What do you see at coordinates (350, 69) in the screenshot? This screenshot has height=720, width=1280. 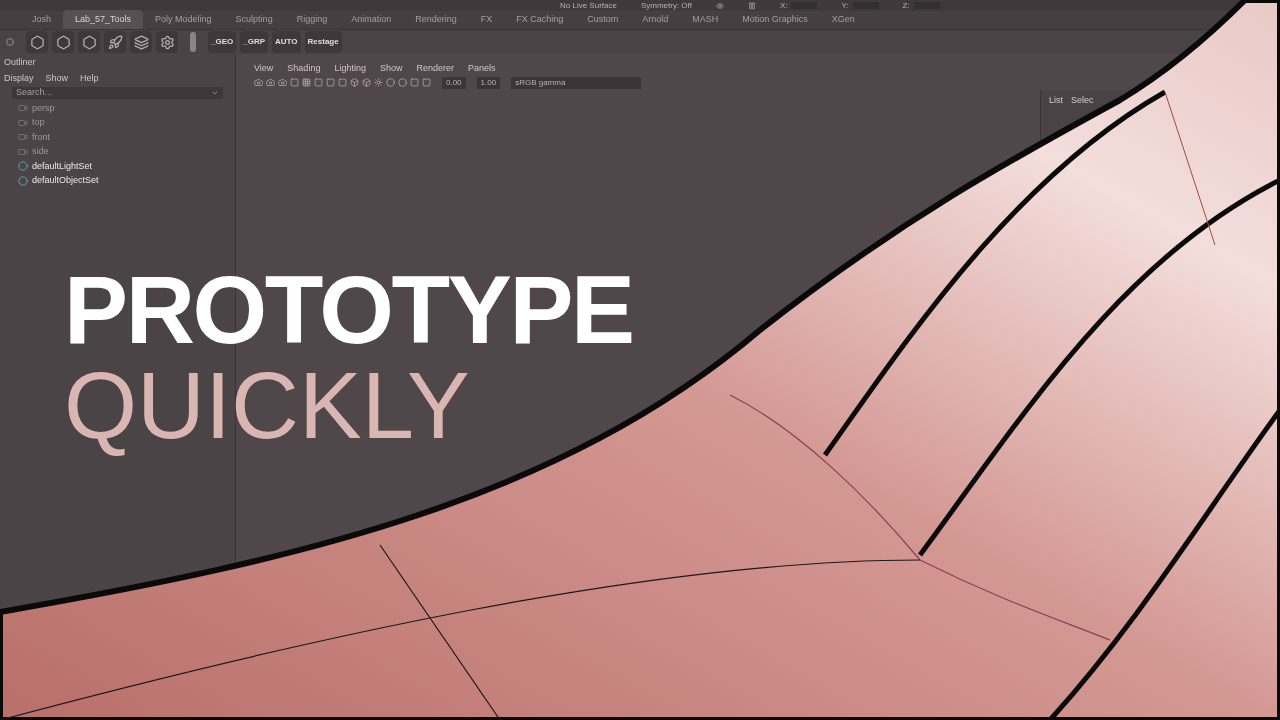 I see `menu-item: Lighting` at bounding box center [350, 69].